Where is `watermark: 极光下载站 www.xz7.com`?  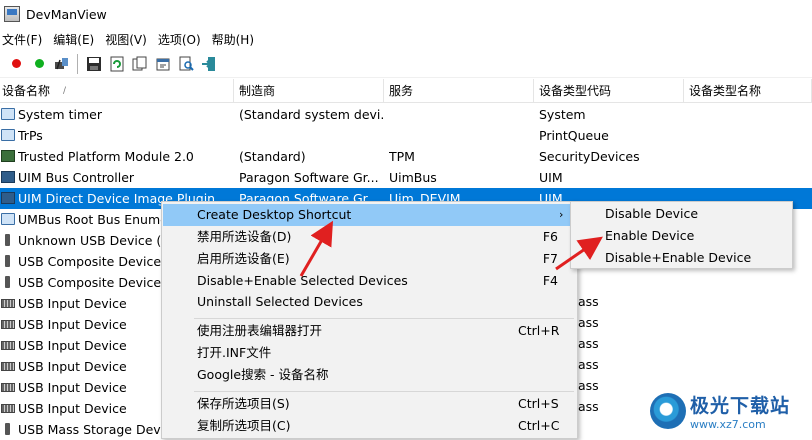
watermark: 极光下载站 www.xz7.com is located at coordinates (731, 410).